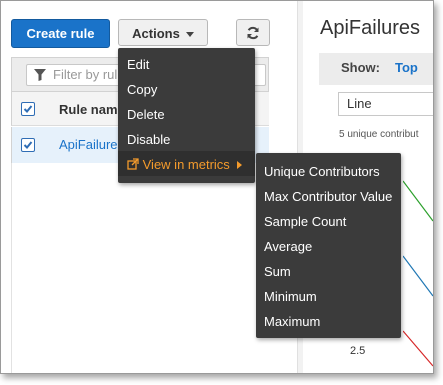 The image size is (443, 385). Describe the element at coordinates (360, 67) in the screenshot. I see `show-label: Show:` at that location.